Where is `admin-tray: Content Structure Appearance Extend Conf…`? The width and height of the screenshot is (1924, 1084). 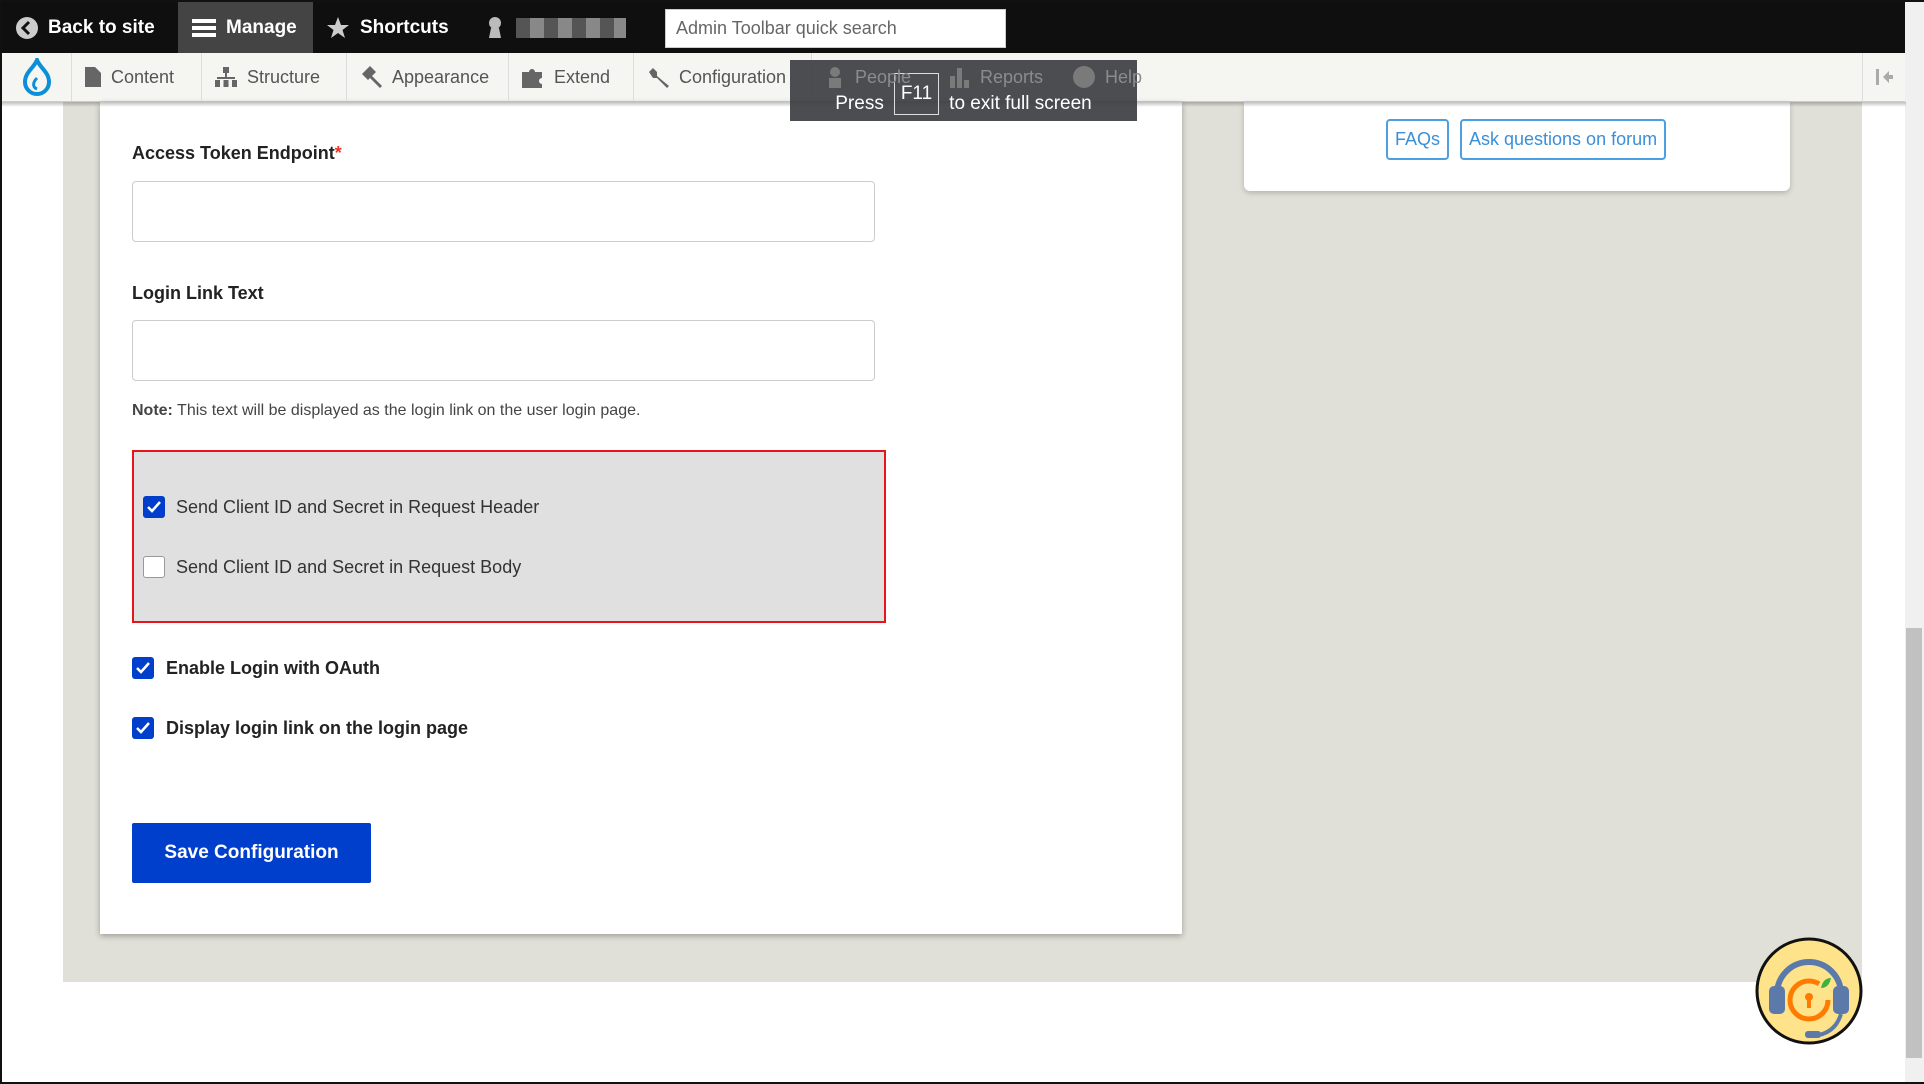 admin-tray: Content Structure Appearance Extend Conf… is located at coordinates (954, 77).